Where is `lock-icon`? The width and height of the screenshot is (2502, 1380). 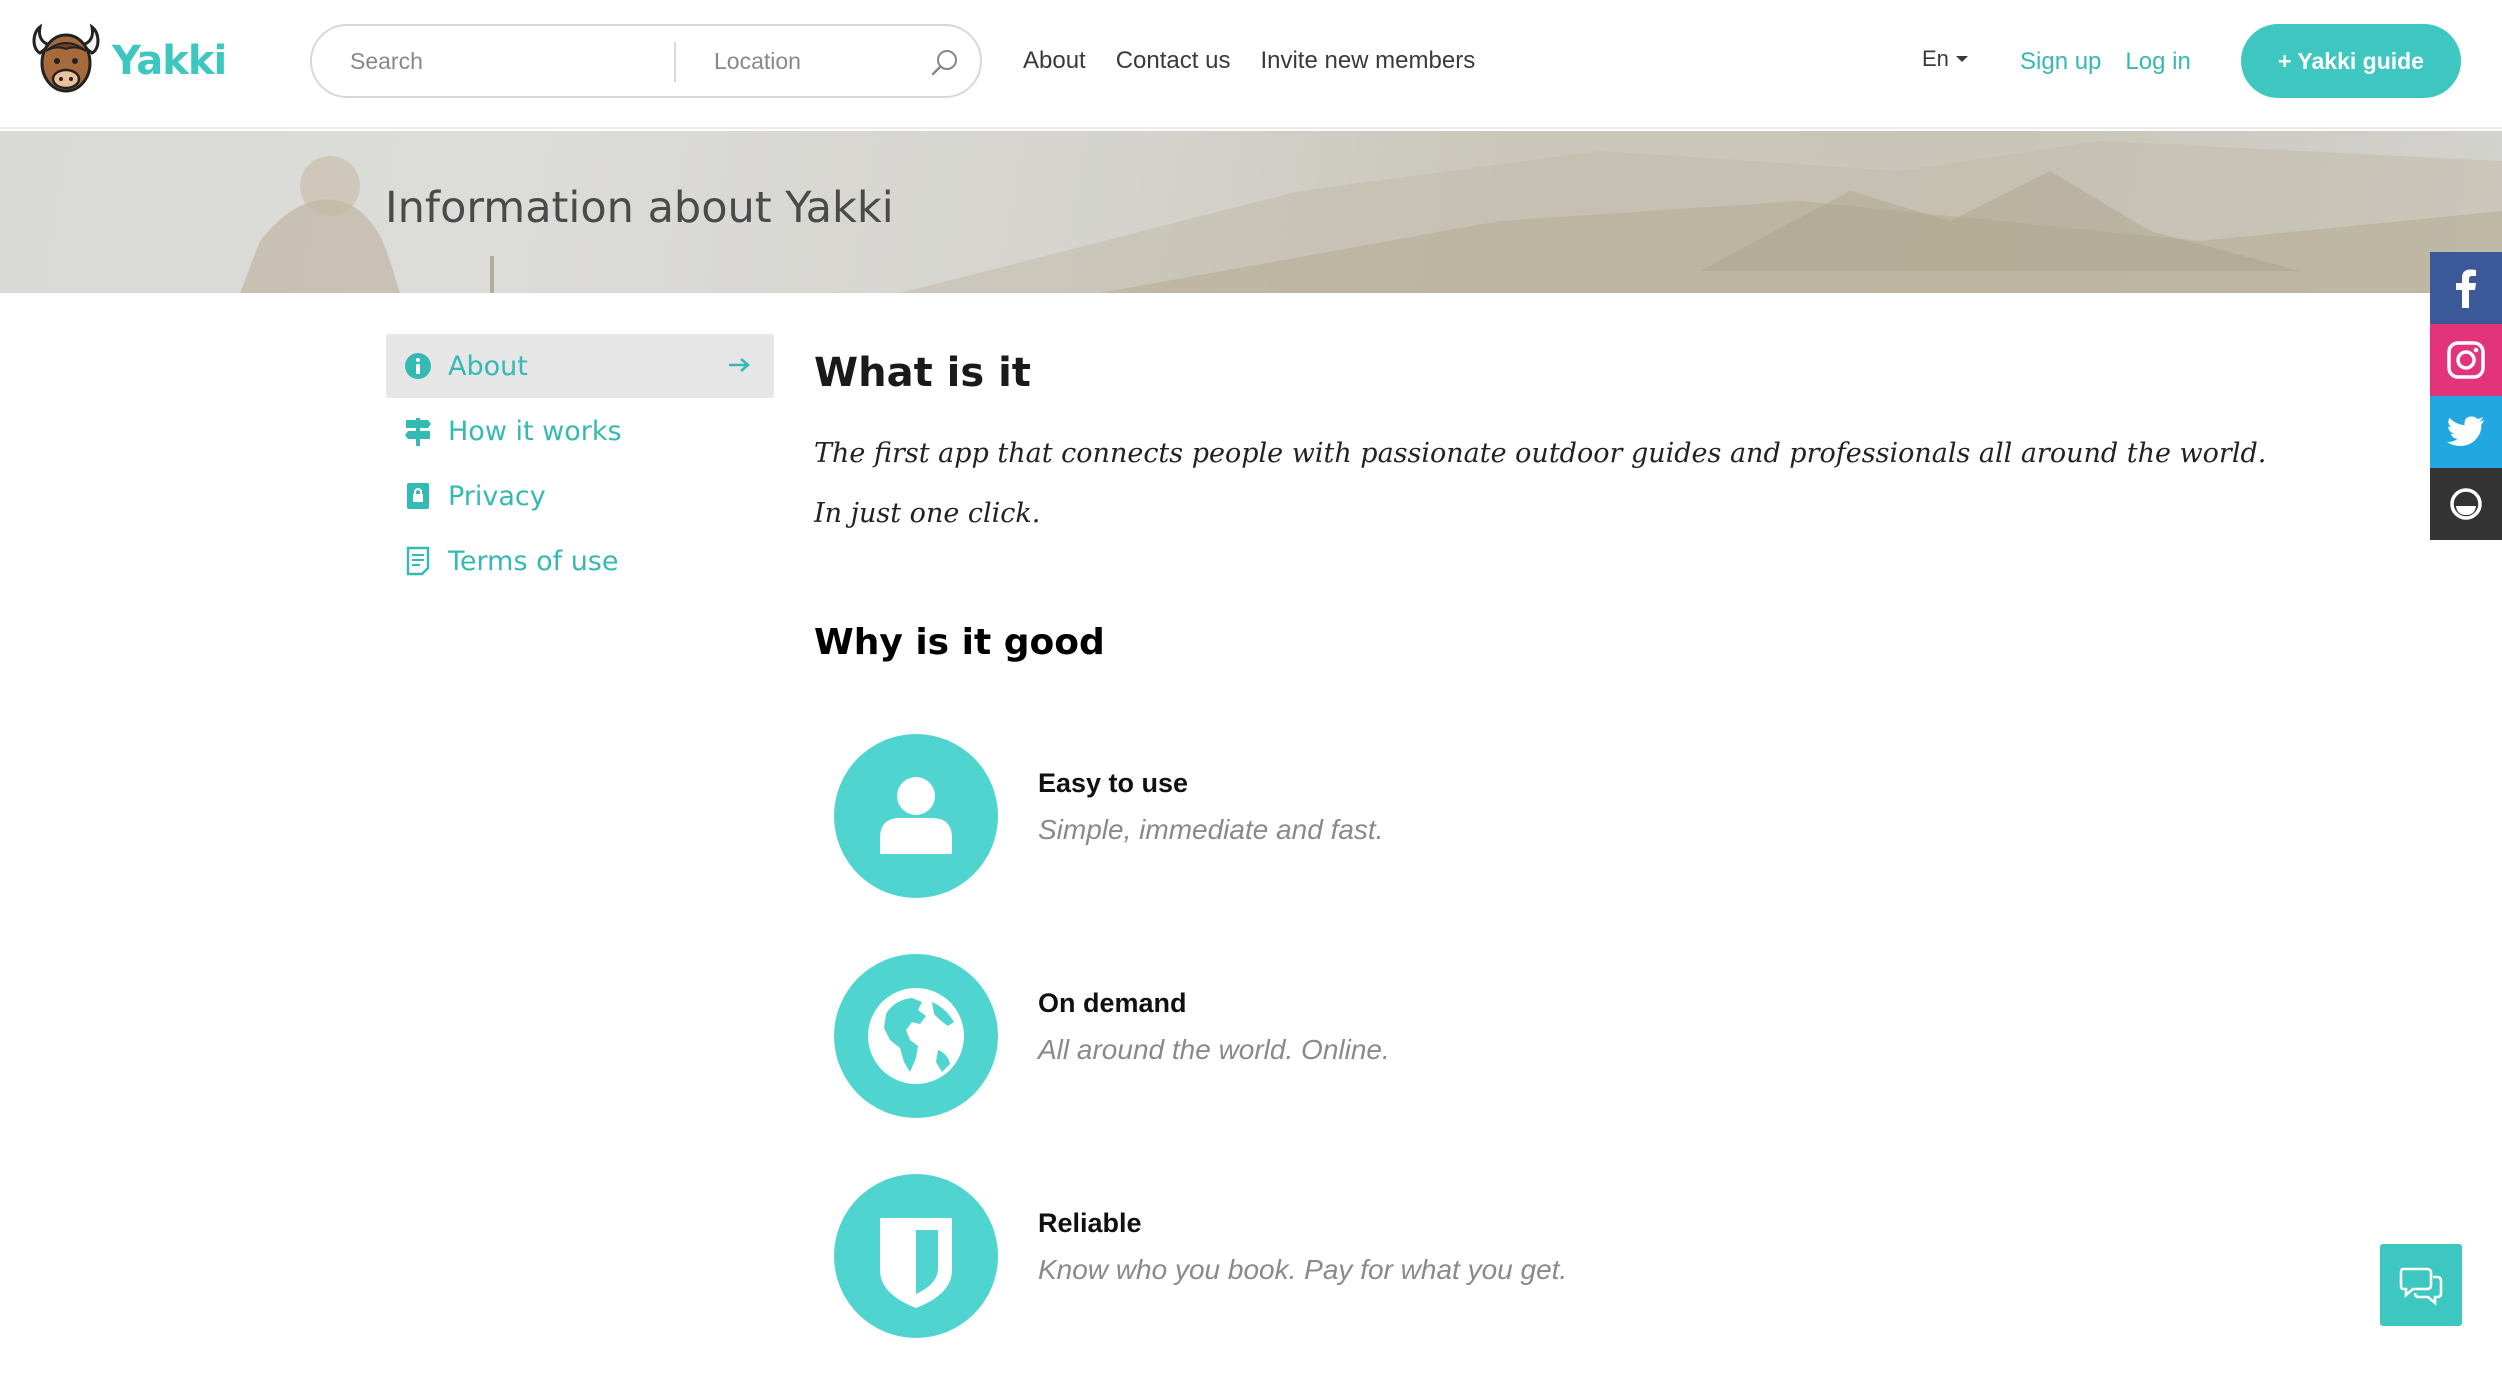 lock-icon is located at coordinates (418, 496).